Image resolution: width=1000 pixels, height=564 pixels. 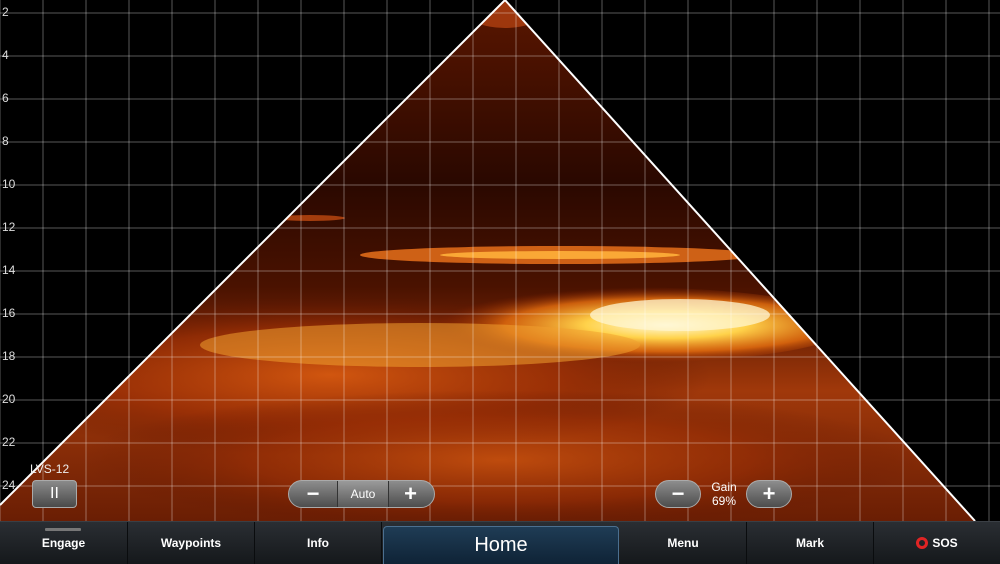 I want to click on nav-sos-label: SOS, so click(x=945, y=543).